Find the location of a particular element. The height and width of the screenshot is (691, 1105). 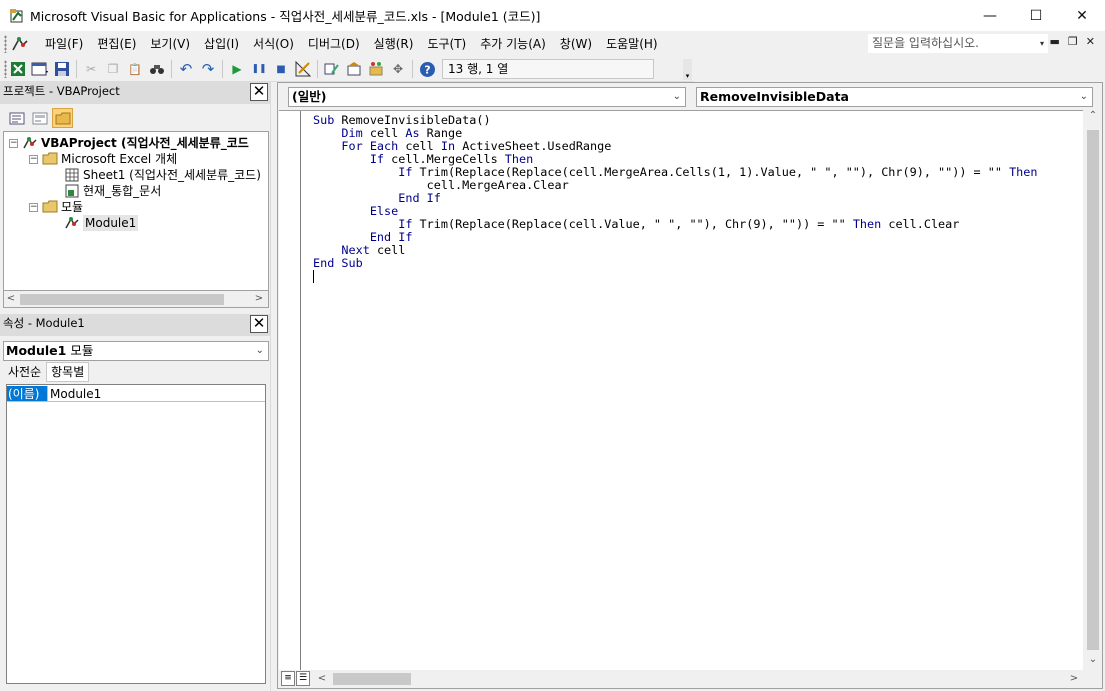

help-search-input: 질문을 입력하십시오. ▾ is located at coordinates (958, 43).